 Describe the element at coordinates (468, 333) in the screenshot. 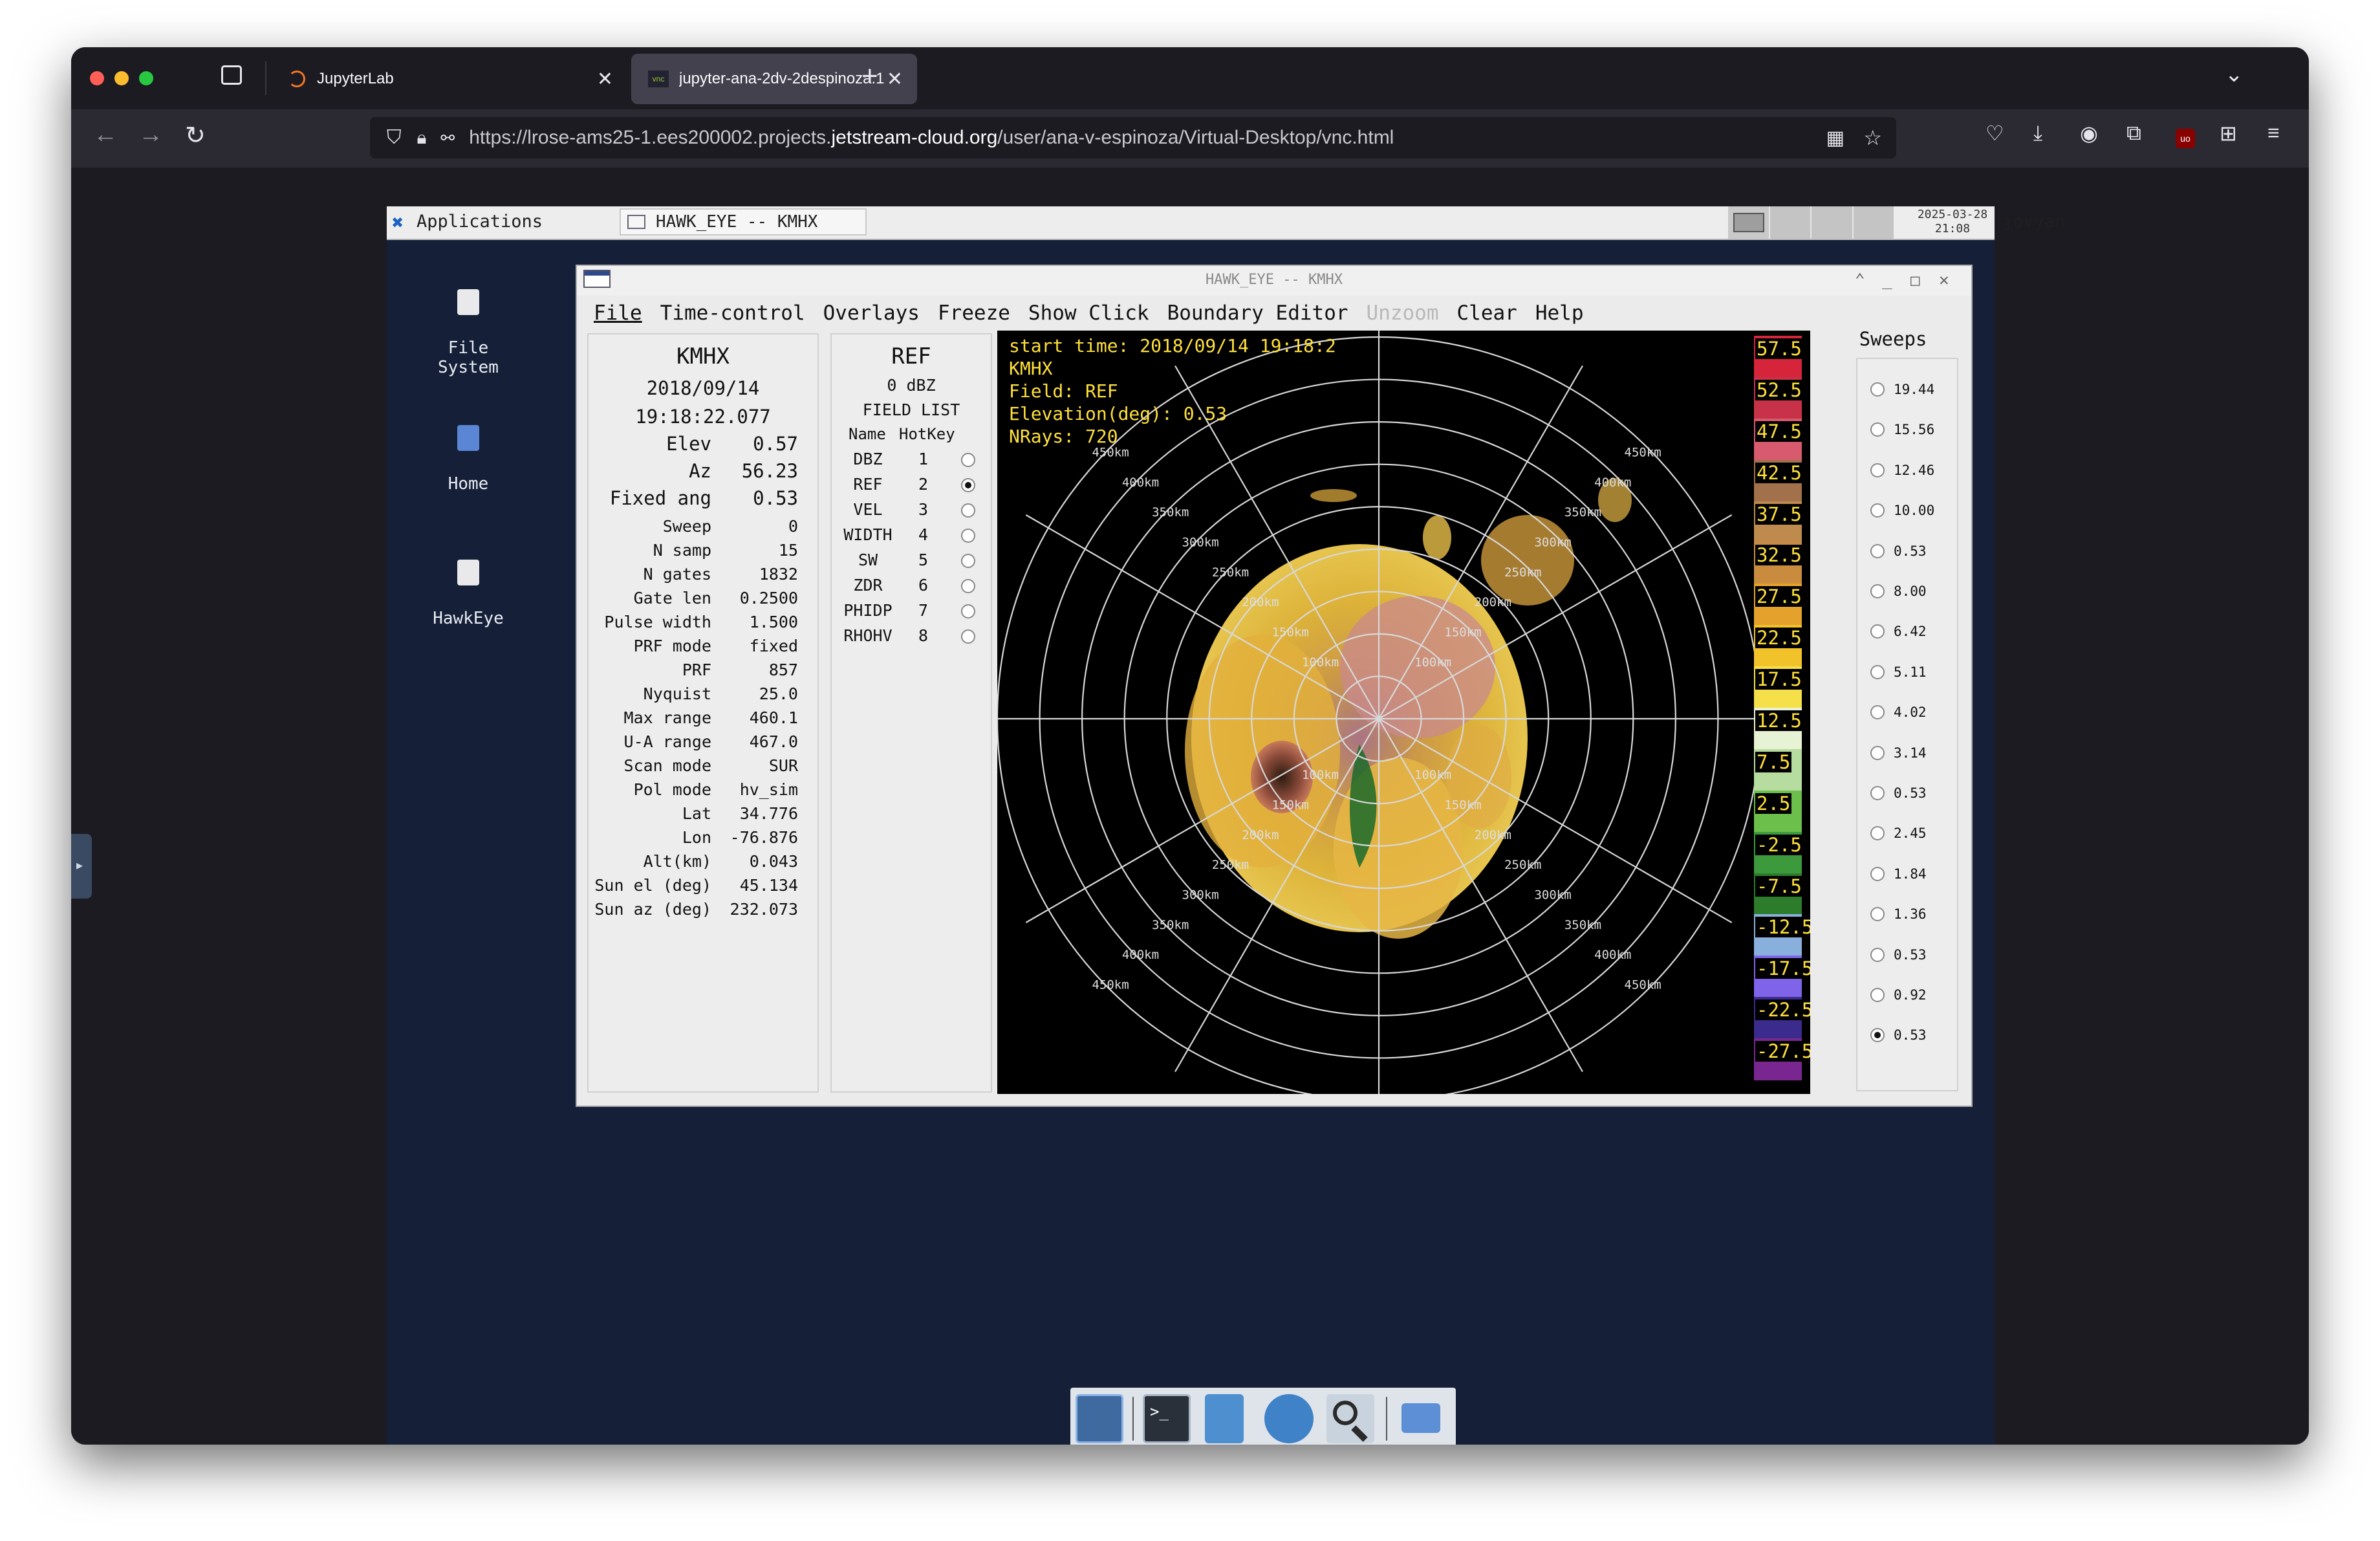

I see `desktop-icon-file-system: File System` at that location.